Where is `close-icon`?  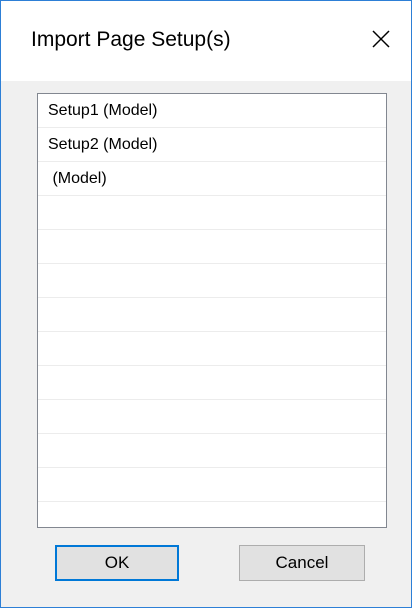
close-icon is located at coordinates (381, 41).